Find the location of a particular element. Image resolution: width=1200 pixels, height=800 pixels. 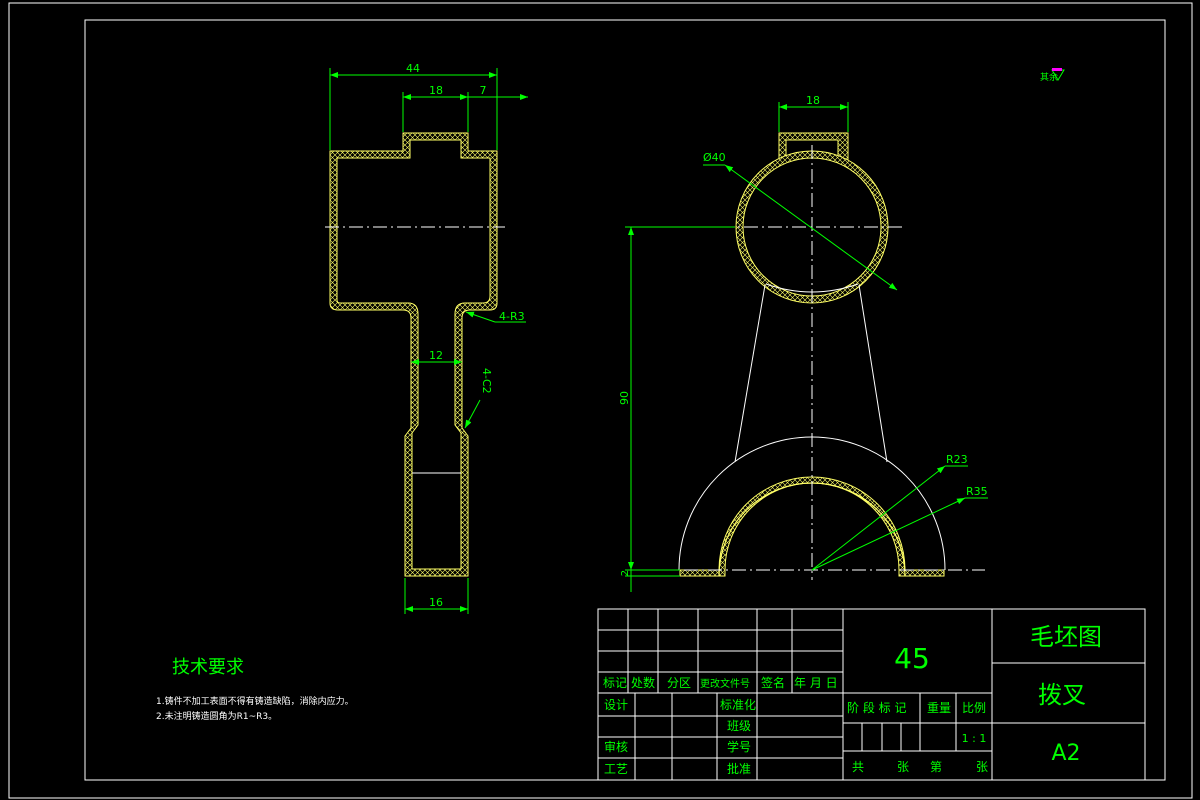

tb-sheets-total: 共 is located at coordinates (858, 767).